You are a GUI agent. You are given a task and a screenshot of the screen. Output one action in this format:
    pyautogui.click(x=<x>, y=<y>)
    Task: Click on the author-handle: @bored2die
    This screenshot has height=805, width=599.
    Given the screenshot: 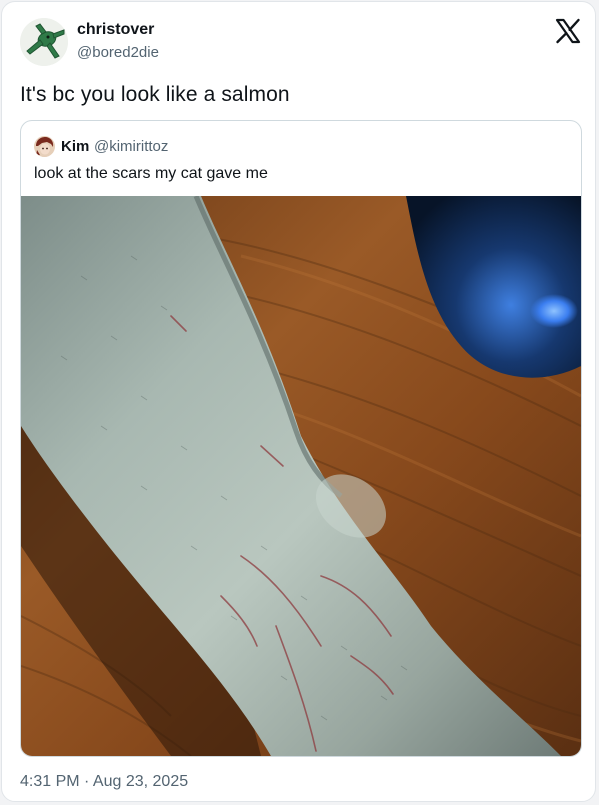 What is the action you would take?
    pyautogui.click(x=118, y=53)
    